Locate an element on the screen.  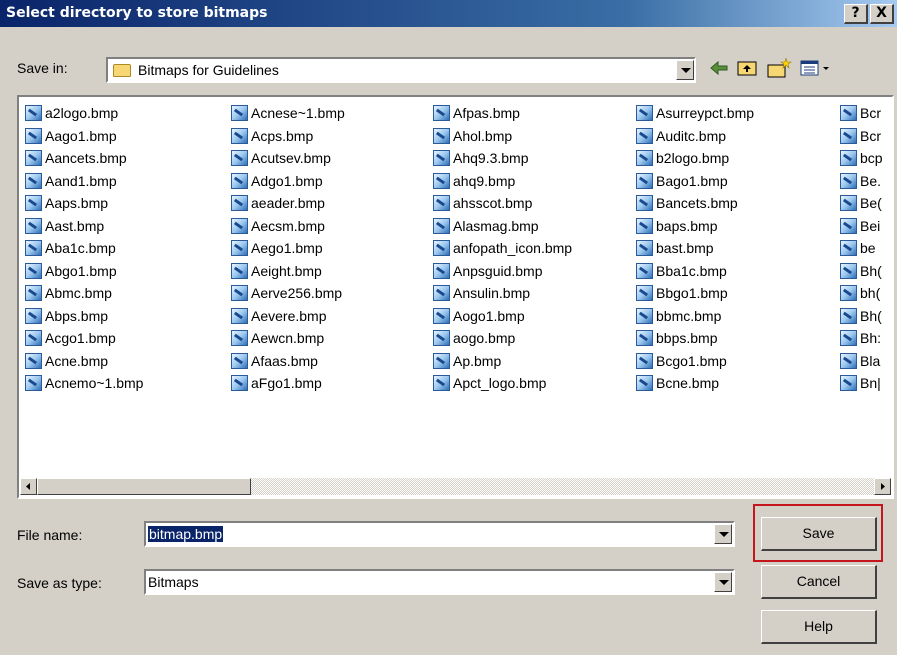
file-item: Be. is located at coordinates (865, 181).